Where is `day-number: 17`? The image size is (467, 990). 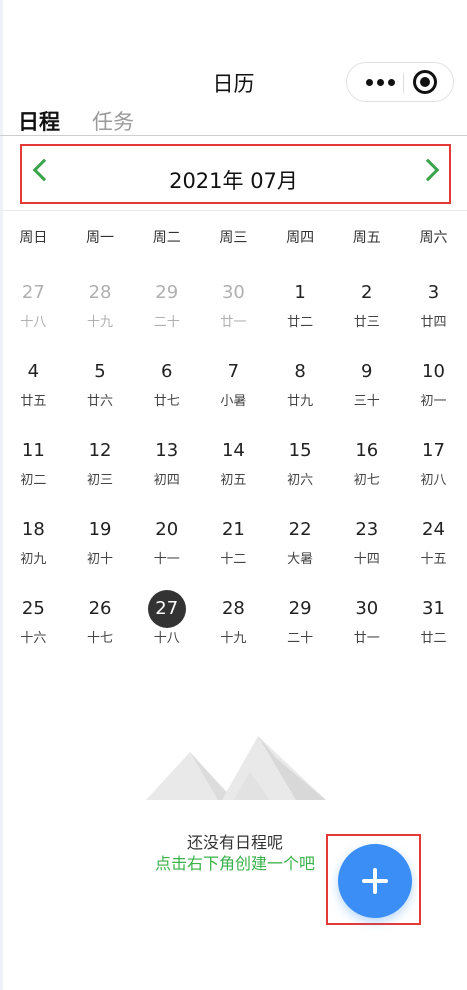
day-number: 17 is located at coordinates (433, 450).